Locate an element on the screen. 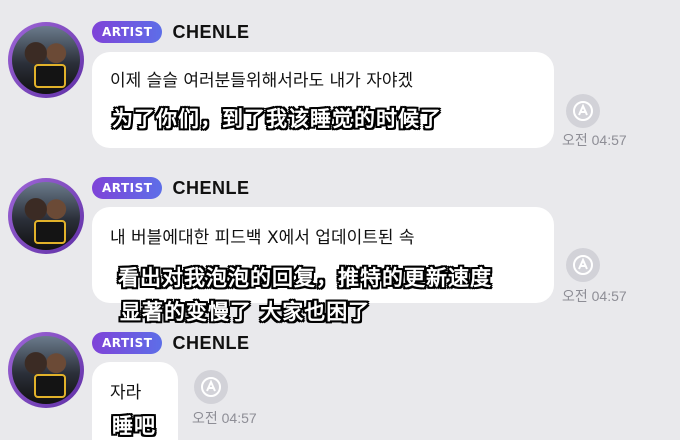 This screenshot has height=440, width=680. message-text: 내 버블에대한 피드백 X에서 업데이트된 속 is located at coordinates (262, 238).